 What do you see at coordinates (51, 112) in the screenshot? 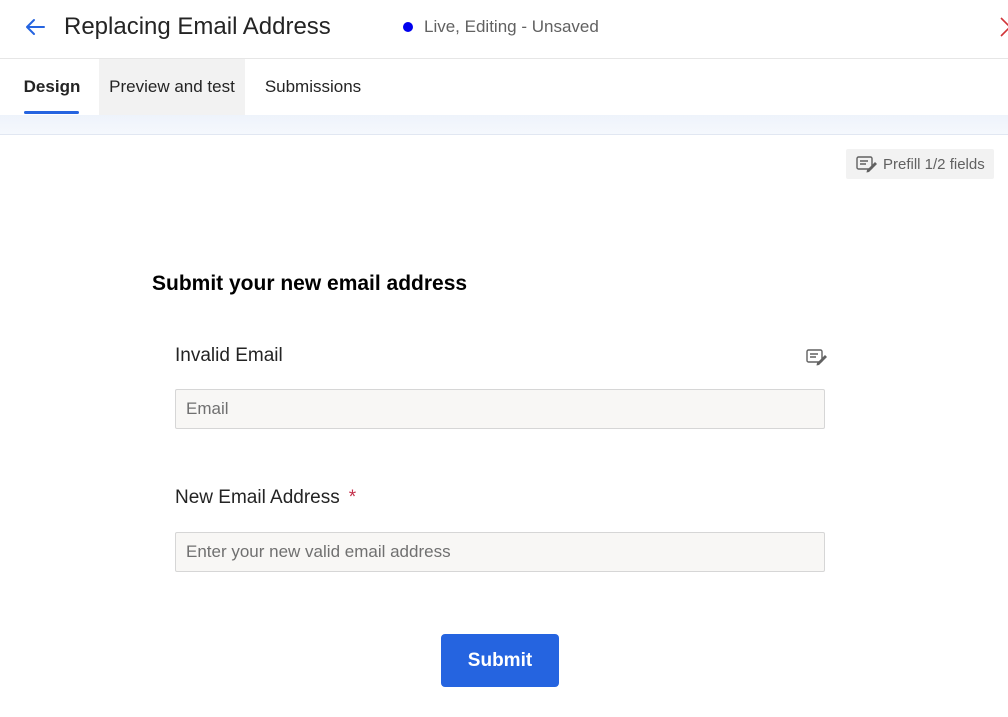
I see `active-tab-indicator` at bounding box center [51, 112].